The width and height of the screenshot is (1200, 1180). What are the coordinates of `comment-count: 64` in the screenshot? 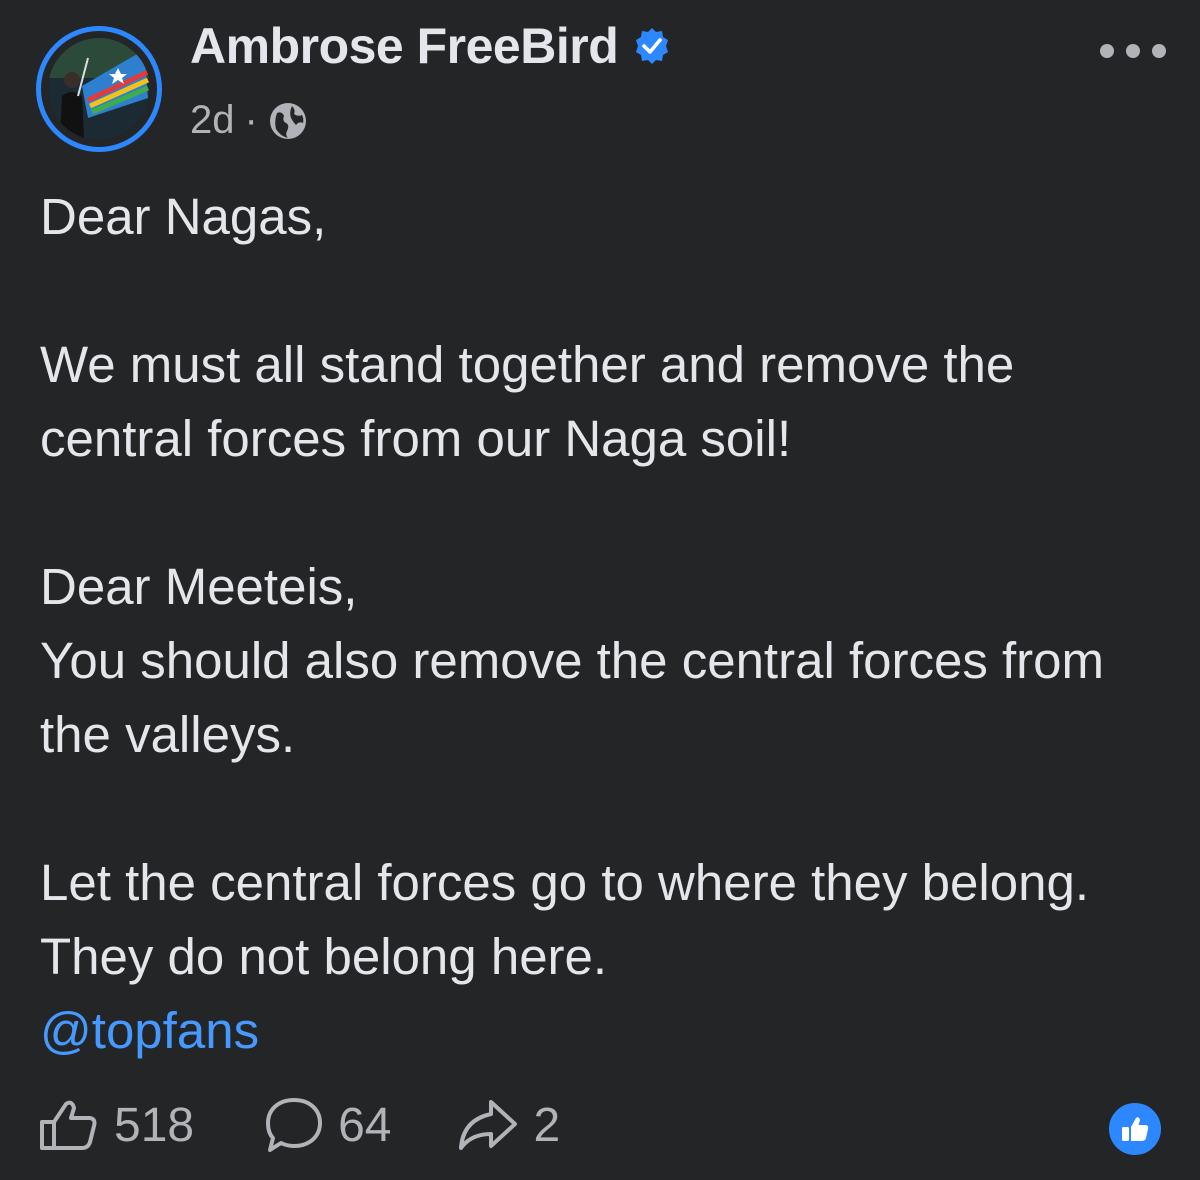 It's located at (365, 1125).